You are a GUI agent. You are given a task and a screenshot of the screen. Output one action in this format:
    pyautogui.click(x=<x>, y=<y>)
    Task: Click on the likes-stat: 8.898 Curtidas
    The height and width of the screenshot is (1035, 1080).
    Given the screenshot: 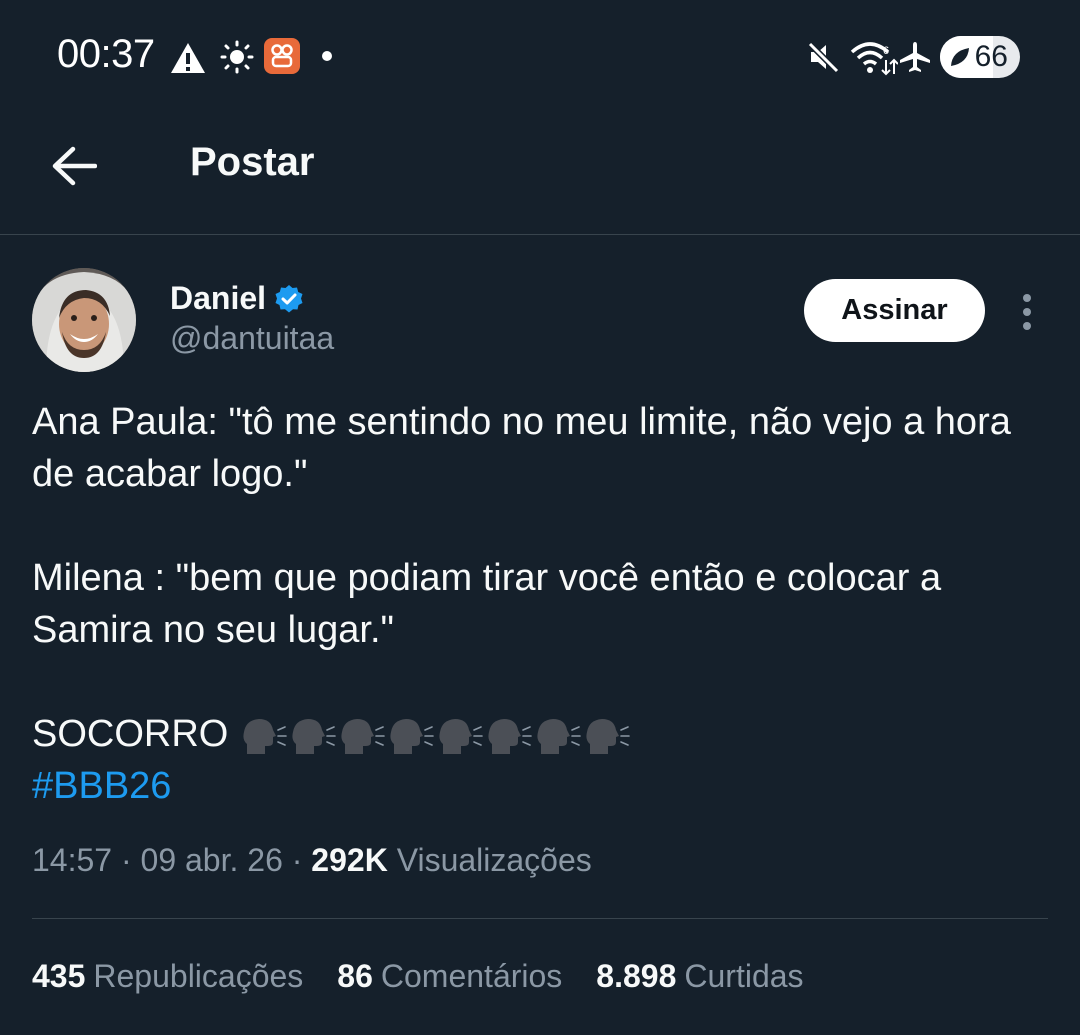 What is the action you would take?
    pyautogui.click(x=699, y=976)
    